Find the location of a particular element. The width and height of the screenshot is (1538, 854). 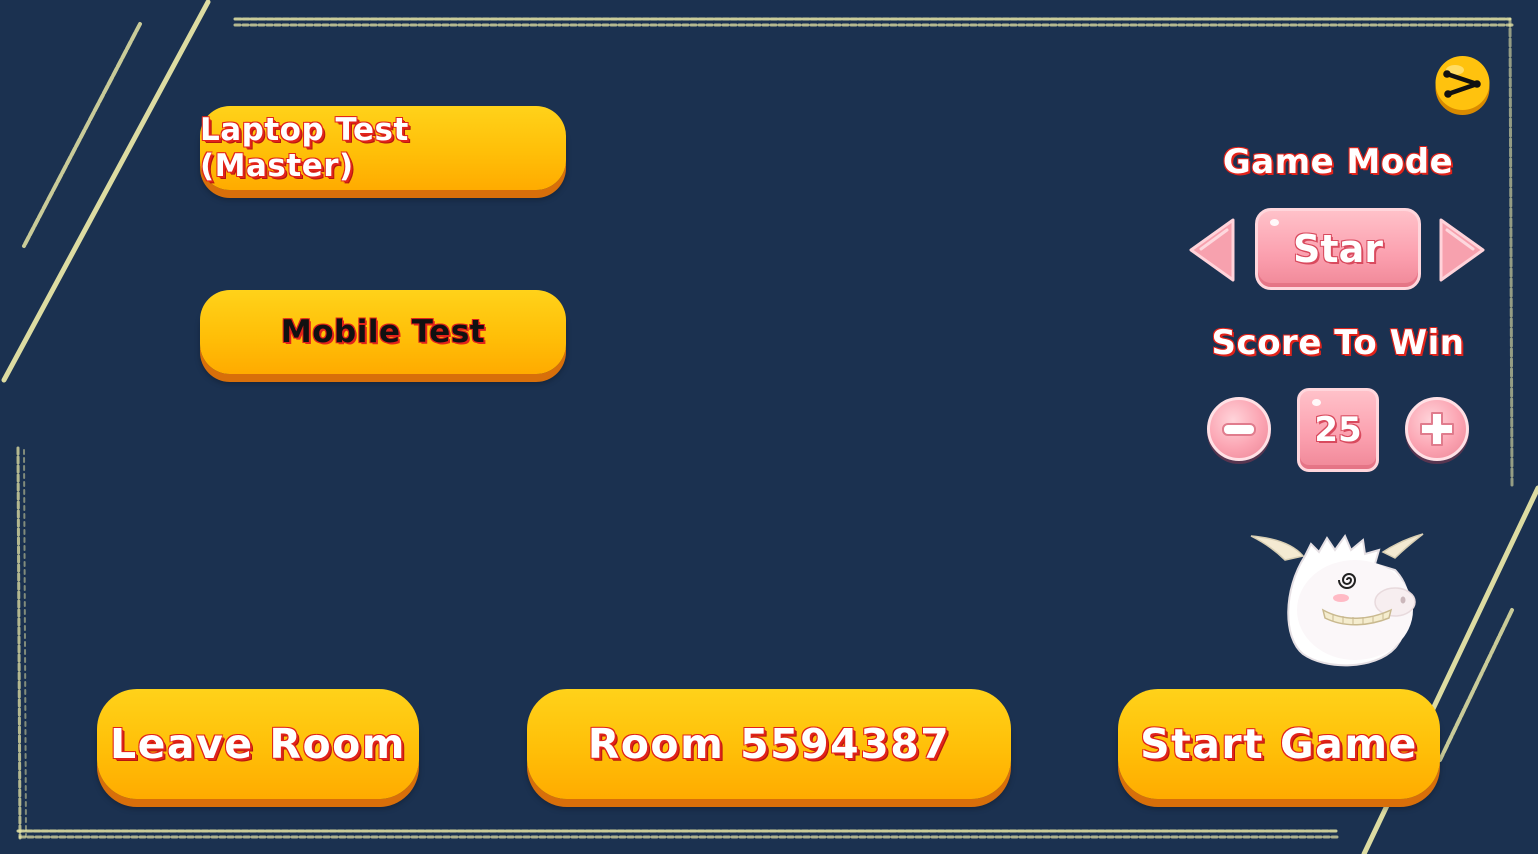

game-mode-prev-button is located at coordinates (1212, 250).